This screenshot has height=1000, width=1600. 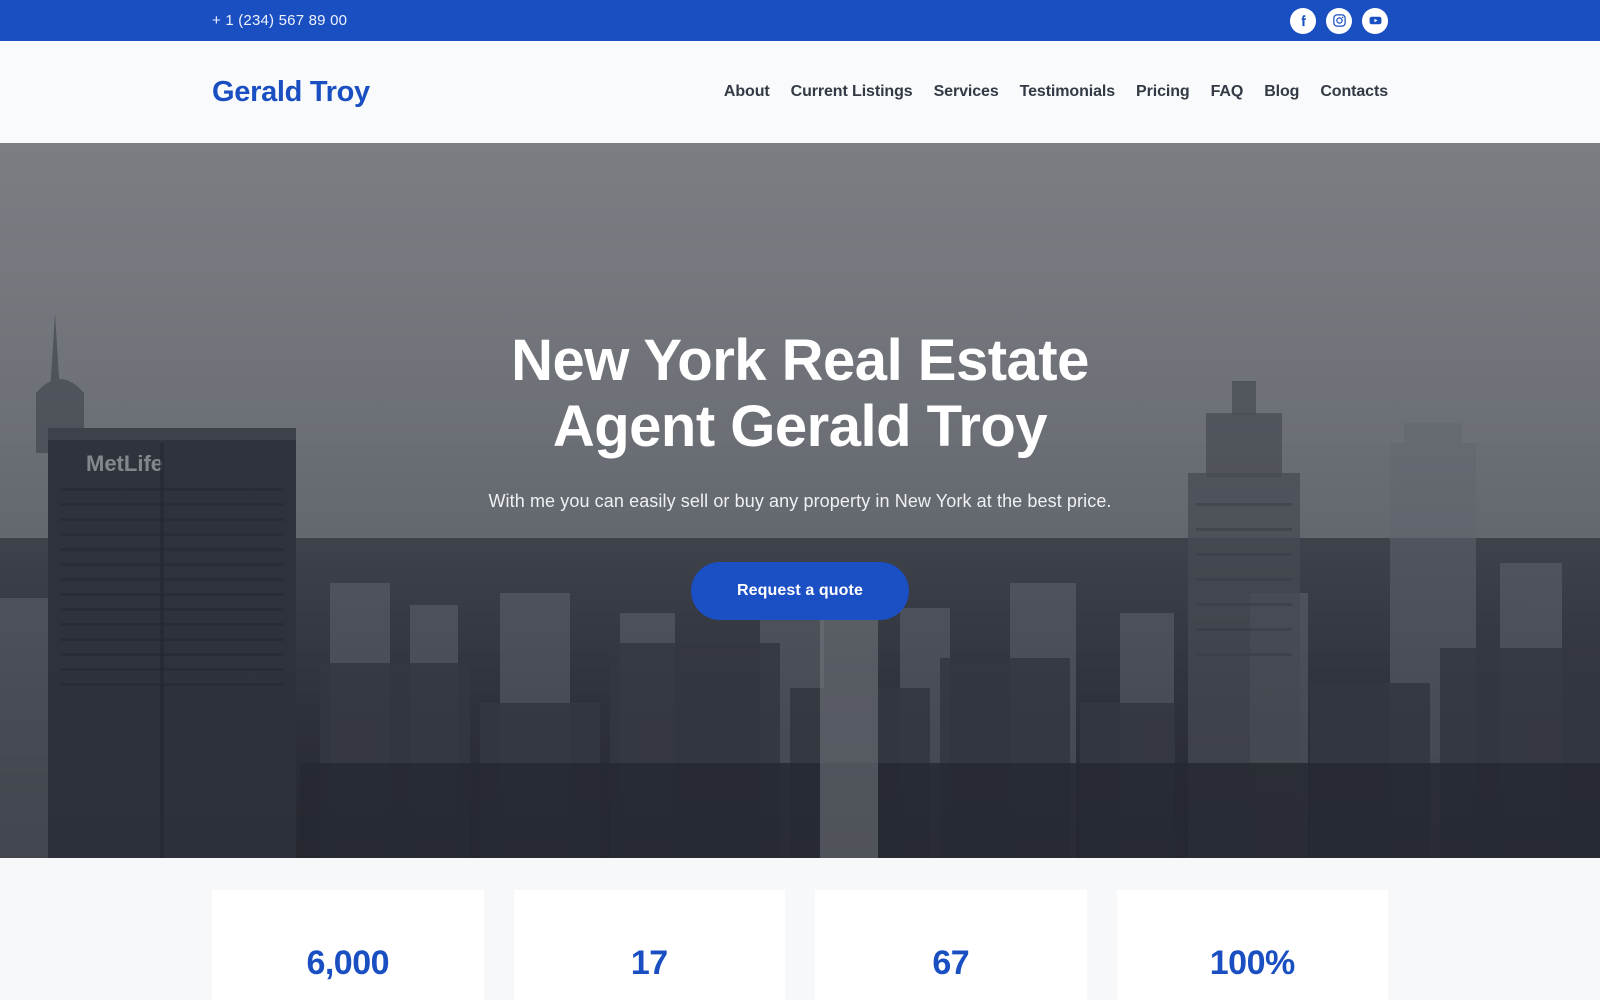 What do you see at coordinates (800, 945) in the screenshot?
I see `stats-row: 6,000 17 67 100%` at bounding box center [800, 945].